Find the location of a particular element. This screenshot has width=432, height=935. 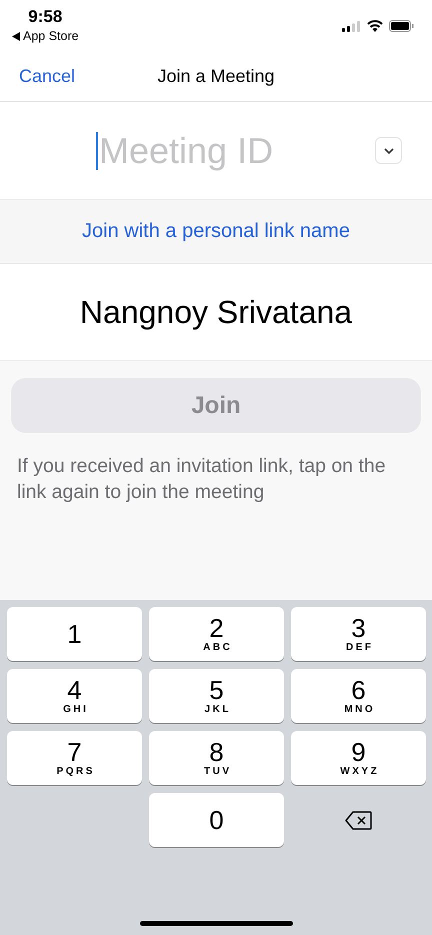

backspace-icon is located at coordinates (358, 820).